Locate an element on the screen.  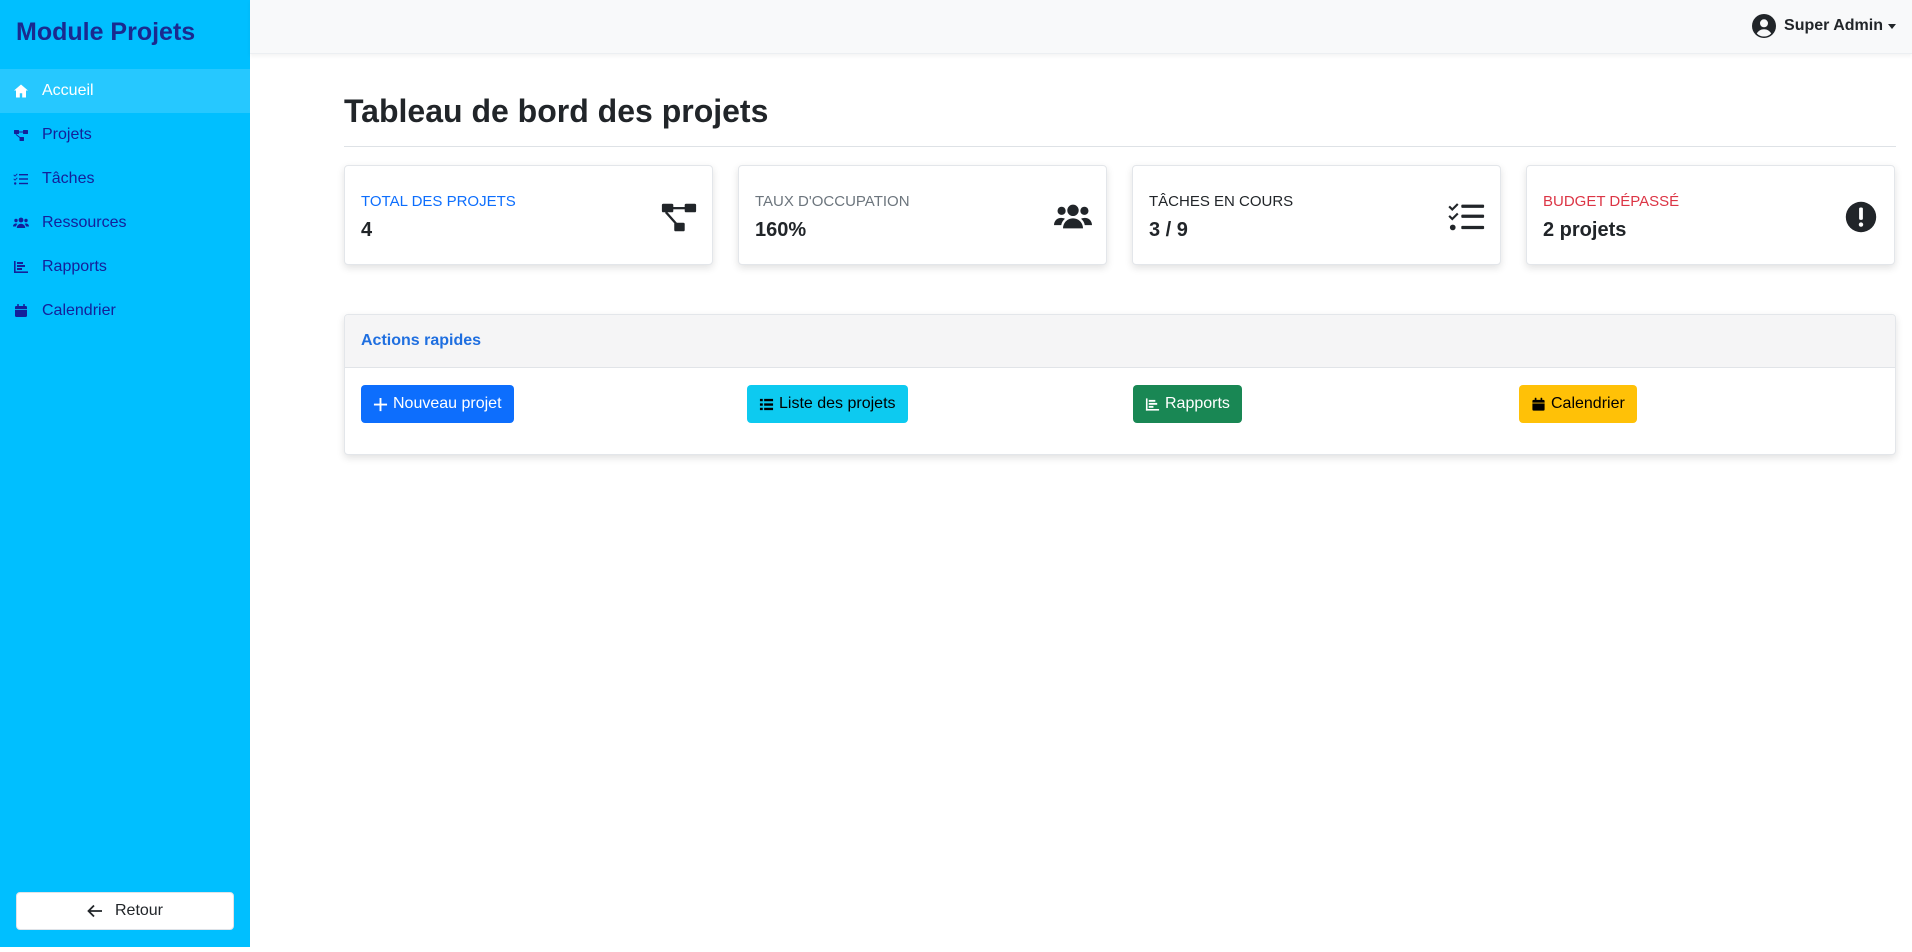
sidebar-item-label: Rapports is located at coordinates (74, 266).